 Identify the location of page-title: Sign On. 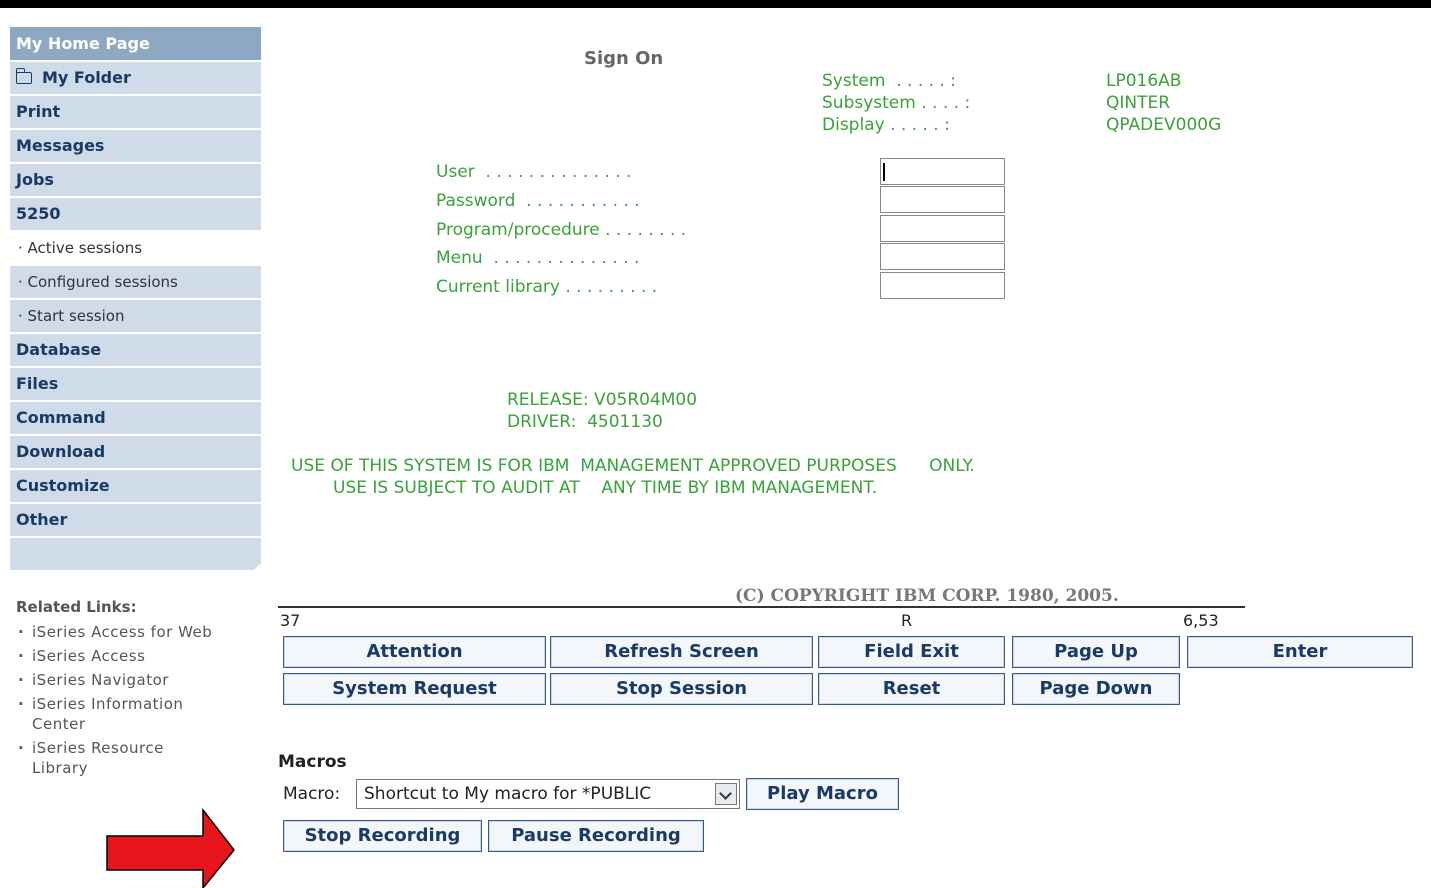
(624, 58).